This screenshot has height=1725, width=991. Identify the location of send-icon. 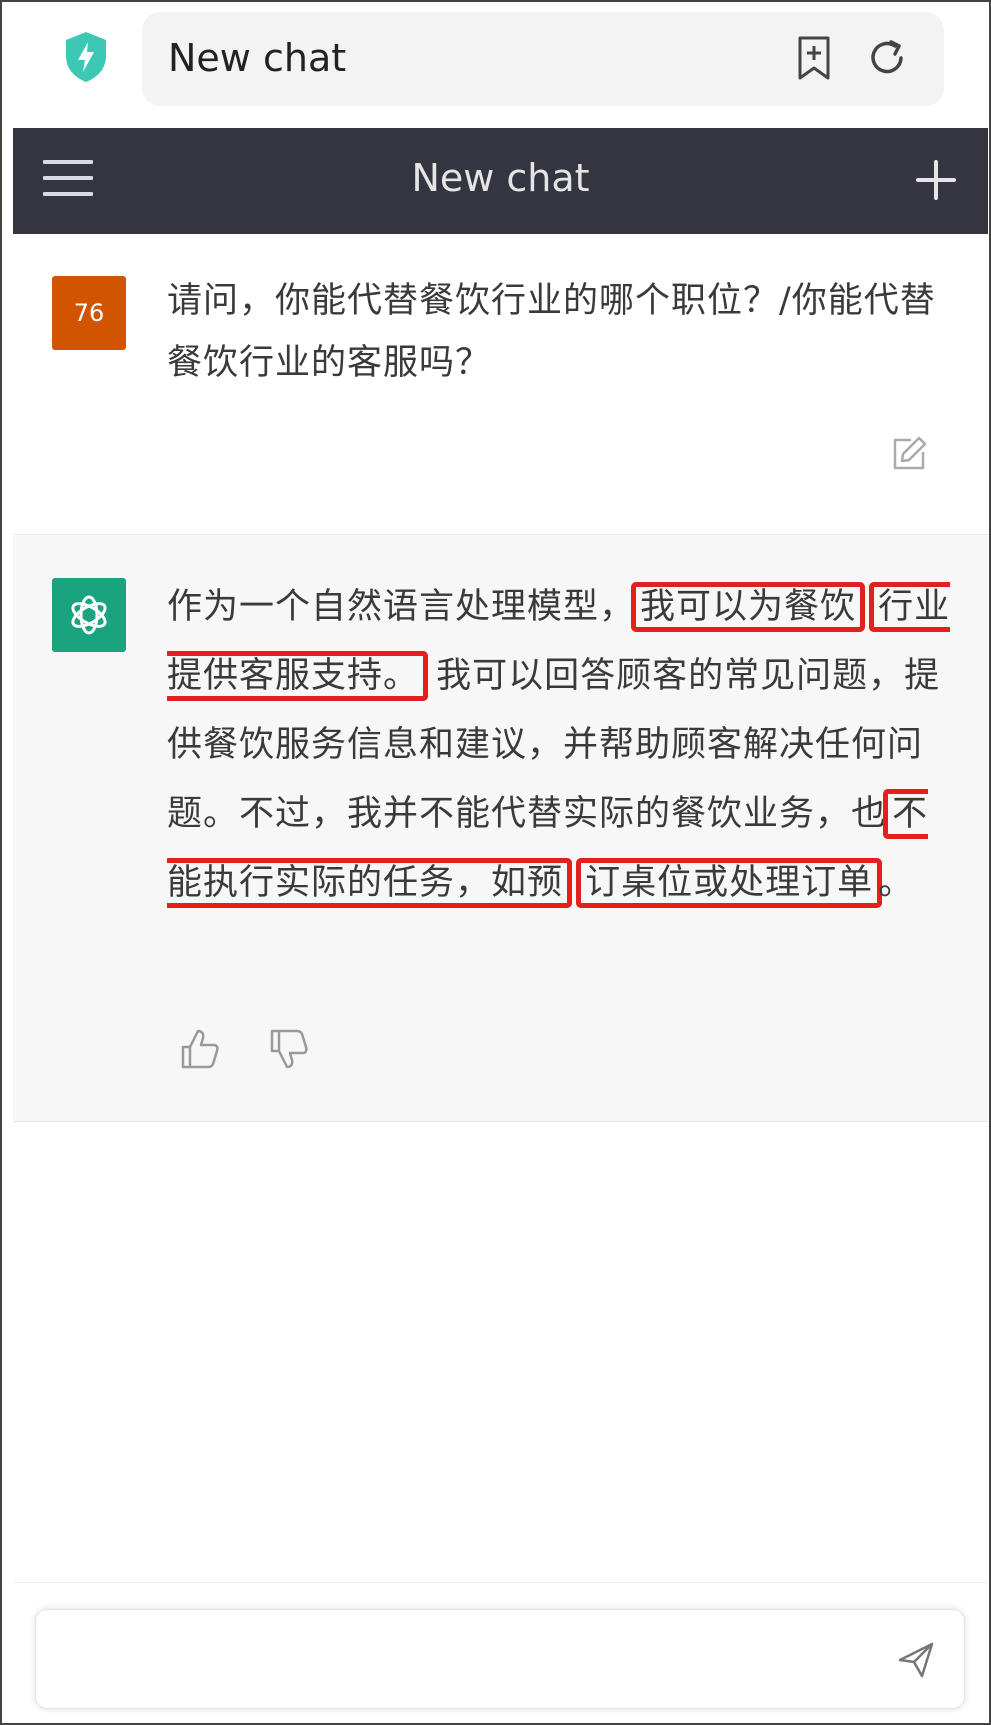
(916, 1660).